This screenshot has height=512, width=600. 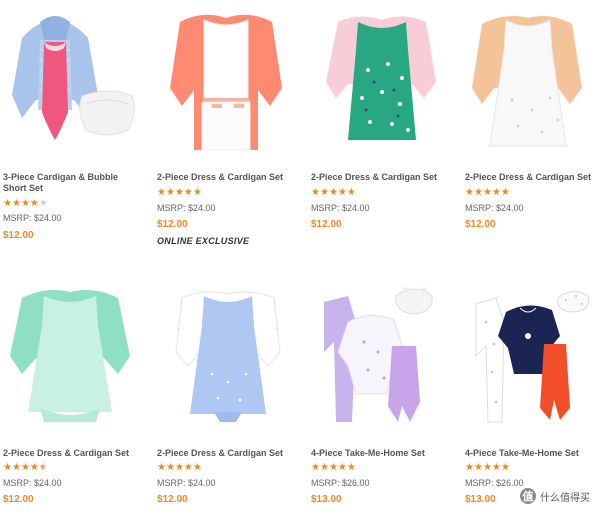 I want to click on online-exclusive-badge: ONLINE EXCLUSIVE, so click(x=203, y=241).